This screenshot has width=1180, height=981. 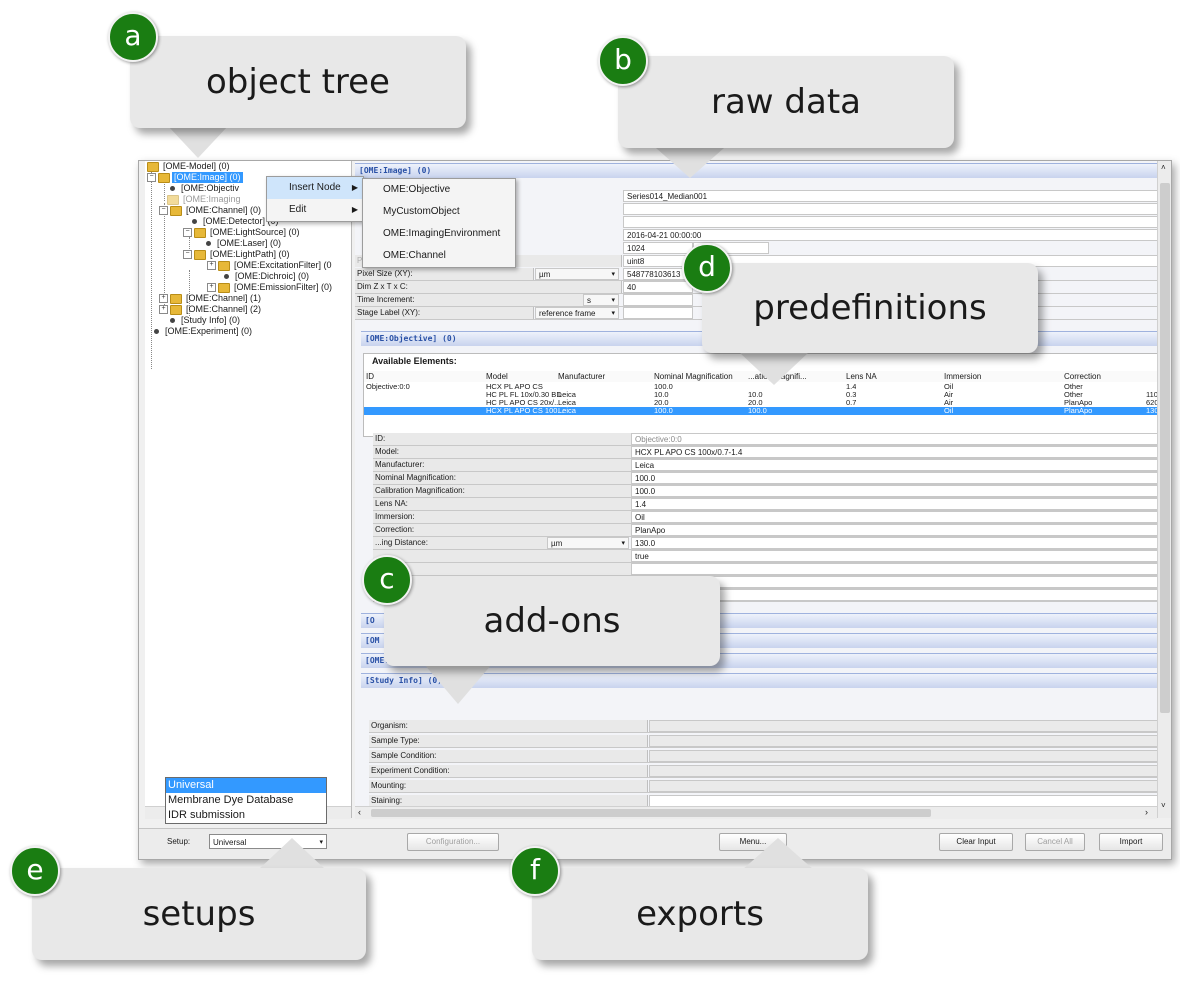 I want to click on field-value-empty, so click(x=898, y=569).